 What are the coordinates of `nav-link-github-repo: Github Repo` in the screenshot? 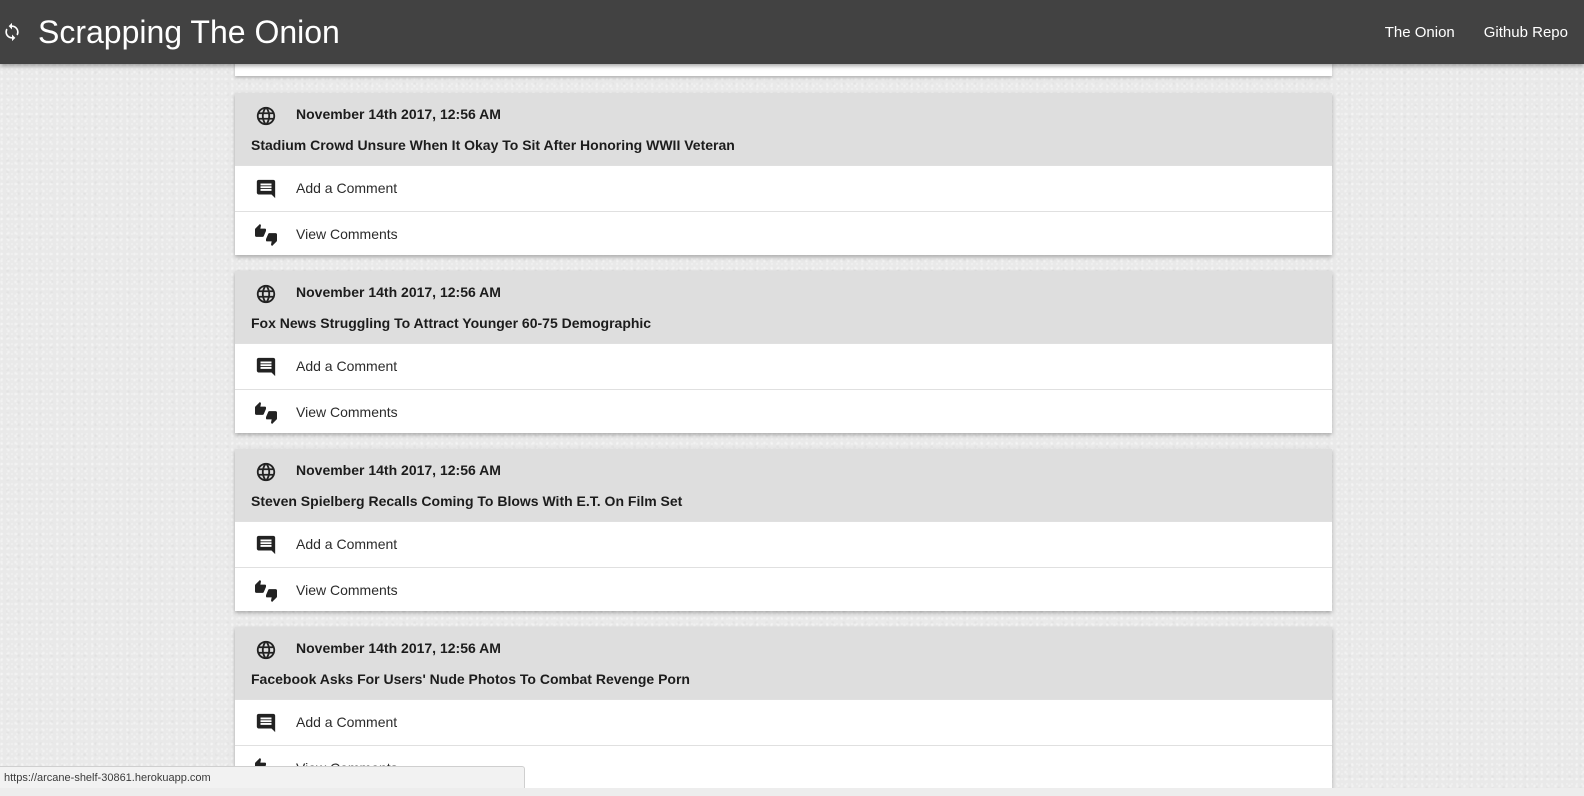 It's located at (1526, 32).